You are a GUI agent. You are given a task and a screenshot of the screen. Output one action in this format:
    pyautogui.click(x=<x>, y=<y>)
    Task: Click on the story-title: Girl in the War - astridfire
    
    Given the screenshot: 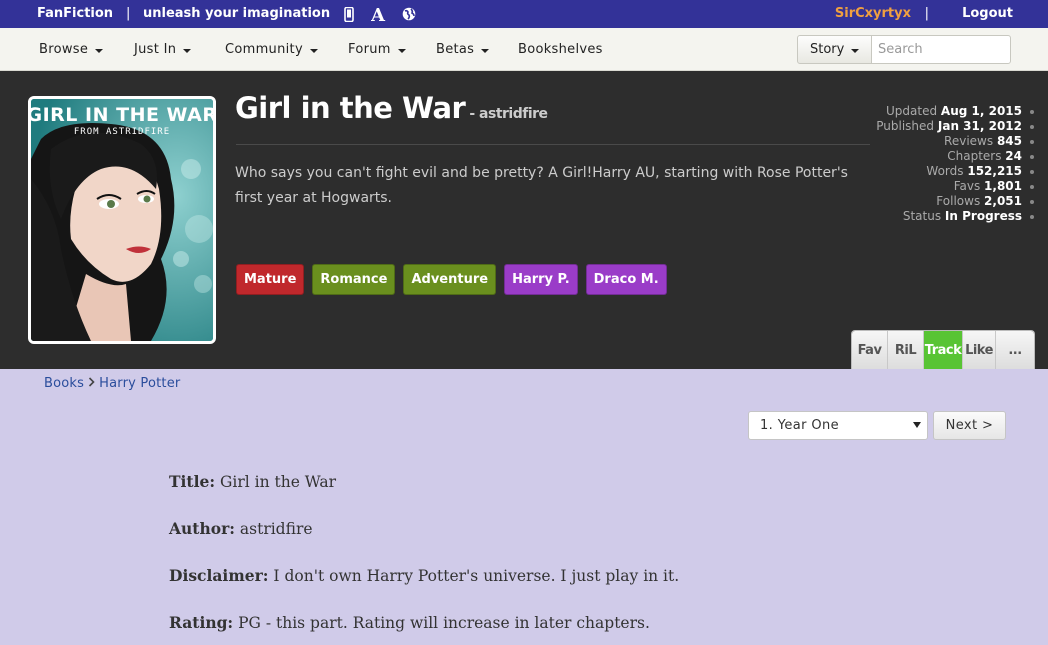 What is the action you would take?
    pyautogui.click(x=391, y=108)
    